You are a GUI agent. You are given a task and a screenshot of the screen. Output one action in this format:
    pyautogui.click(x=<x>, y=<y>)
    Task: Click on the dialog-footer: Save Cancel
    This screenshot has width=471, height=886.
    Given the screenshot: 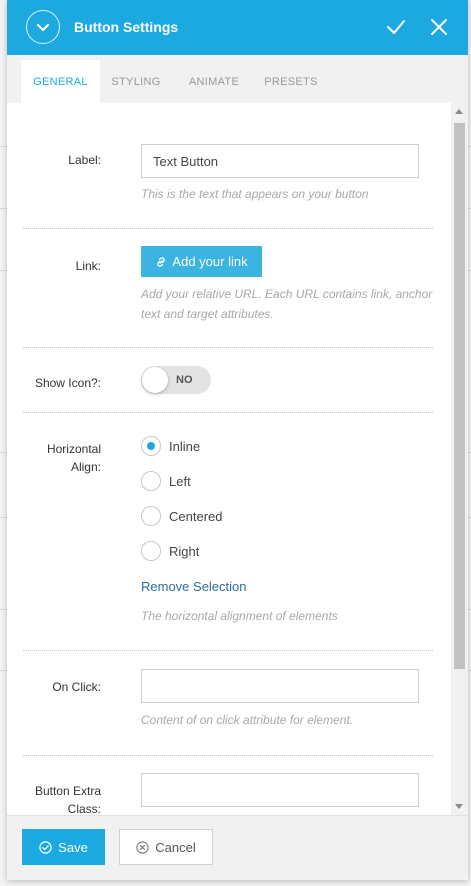 What is the action you would take?
    pyautogui.click(x=237, y=847)
    